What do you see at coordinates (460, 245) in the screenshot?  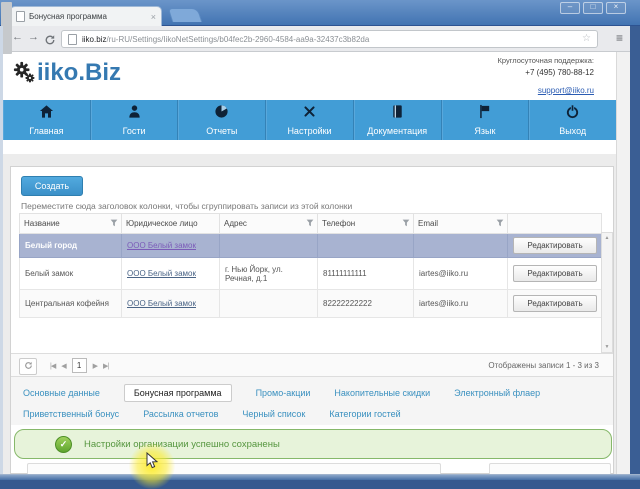 I see `org-email` at bounding box center [460, 245].